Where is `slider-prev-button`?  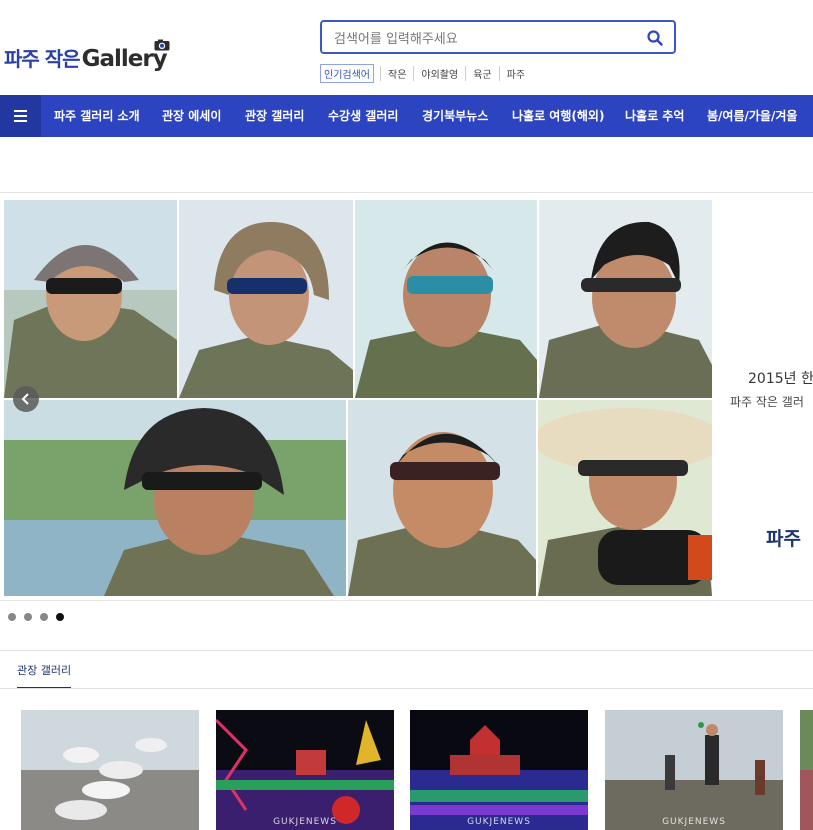
slider-prev-button is located at coordinates (26, 399).